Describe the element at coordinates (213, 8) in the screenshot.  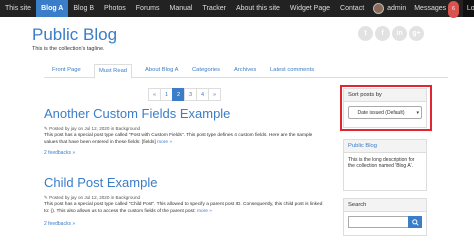
I see `topnav-item: Tracker` at that location.